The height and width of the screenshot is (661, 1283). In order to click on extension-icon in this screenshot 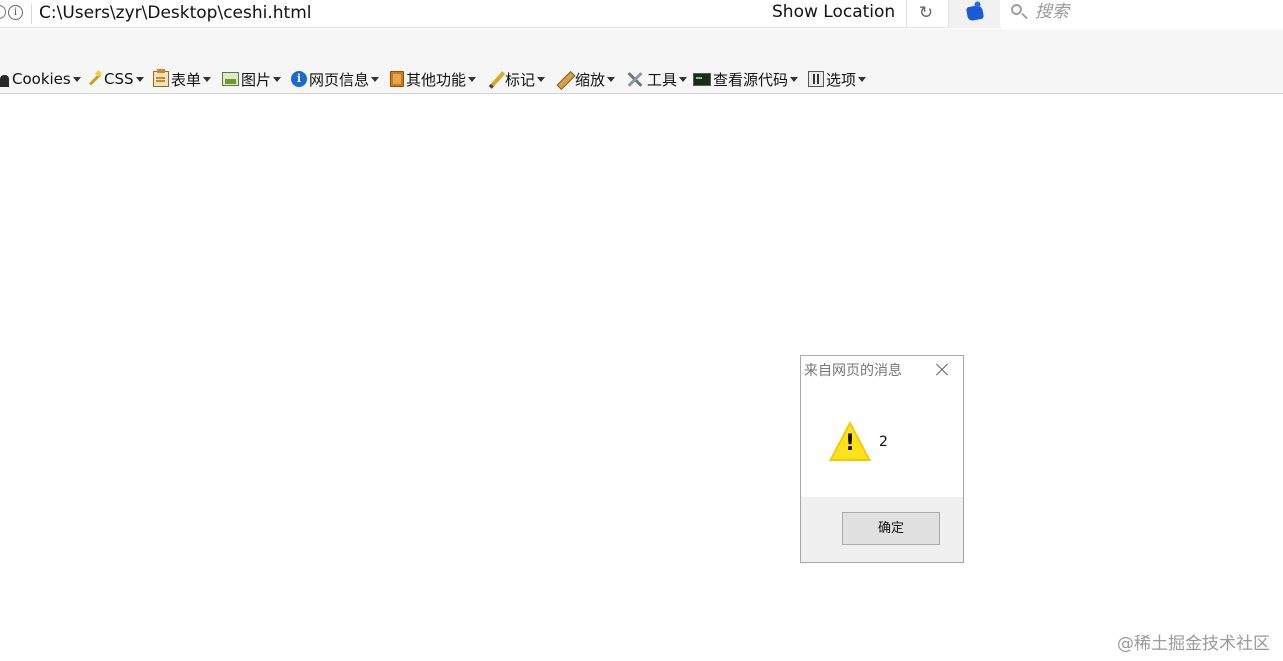, I will do `click(975, 13)`.